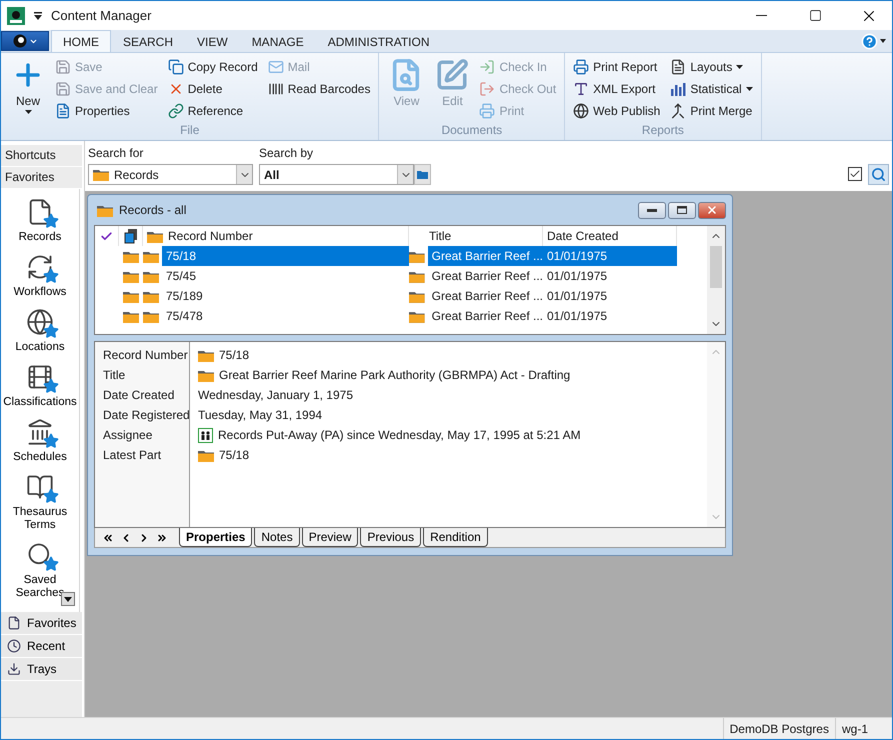 This screenshot has width=893, height=740. What do you see at coordinates (711, 89) in the screenshot?
I see `ribbon-button: Statistical` at bounding box center [711, 89].